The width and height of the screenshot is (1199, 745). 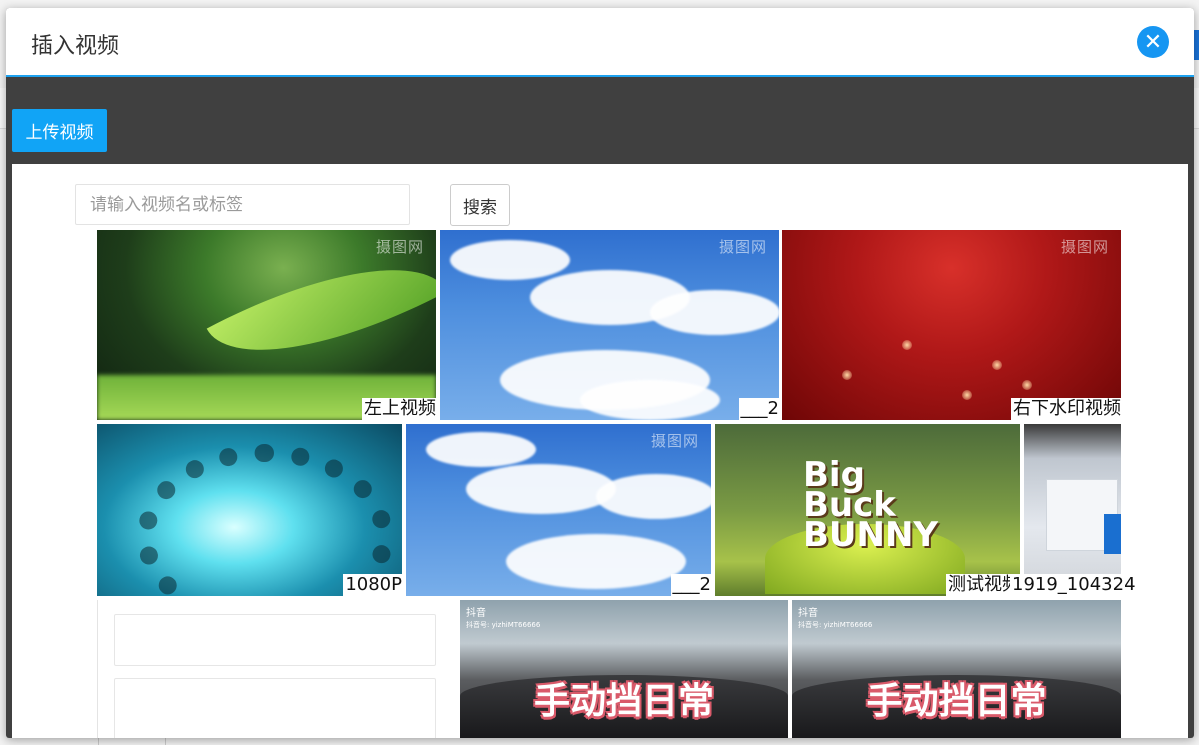 What do you see at coordinates (249, 510) in the screenshot?
I see `video-thumbnail: 1080P` at bounding box center [249, 510].